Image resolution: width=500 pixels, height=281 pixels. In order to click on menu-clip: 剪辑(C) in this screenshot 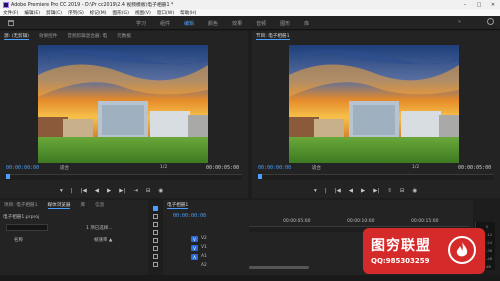, I will do `click(54, 13)`.